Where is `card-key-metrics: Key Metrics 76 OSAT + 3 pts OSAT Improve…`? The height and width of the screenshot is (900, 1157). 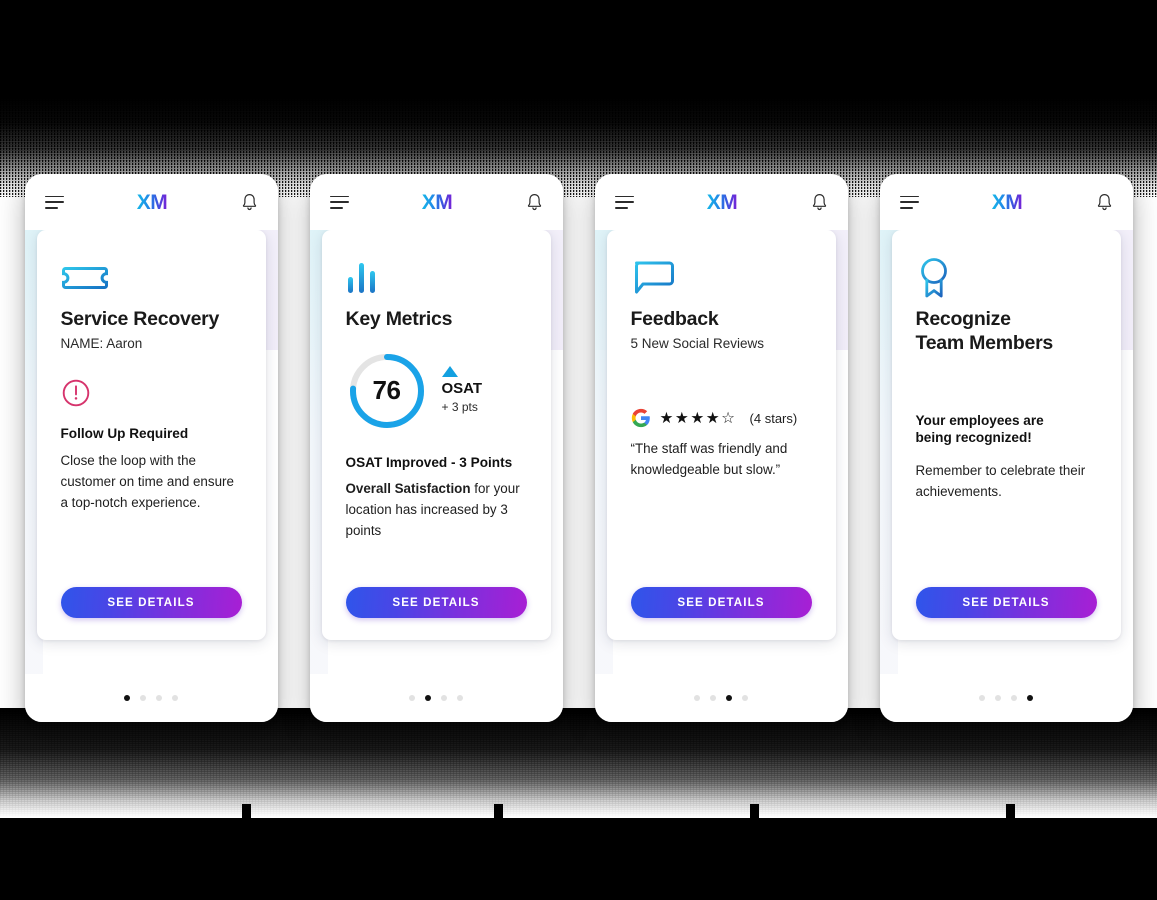 card-key-metrics: Key Metrics 76 OSAT + 3 pts OSAT Improve… is located at coordinates (436, 435).